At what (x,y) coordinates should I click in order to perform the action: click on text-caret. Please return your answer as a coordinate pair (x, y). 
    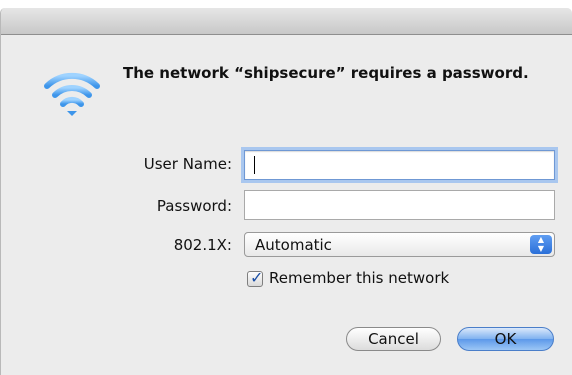
    Looking at the image, I should click on (254, 165).